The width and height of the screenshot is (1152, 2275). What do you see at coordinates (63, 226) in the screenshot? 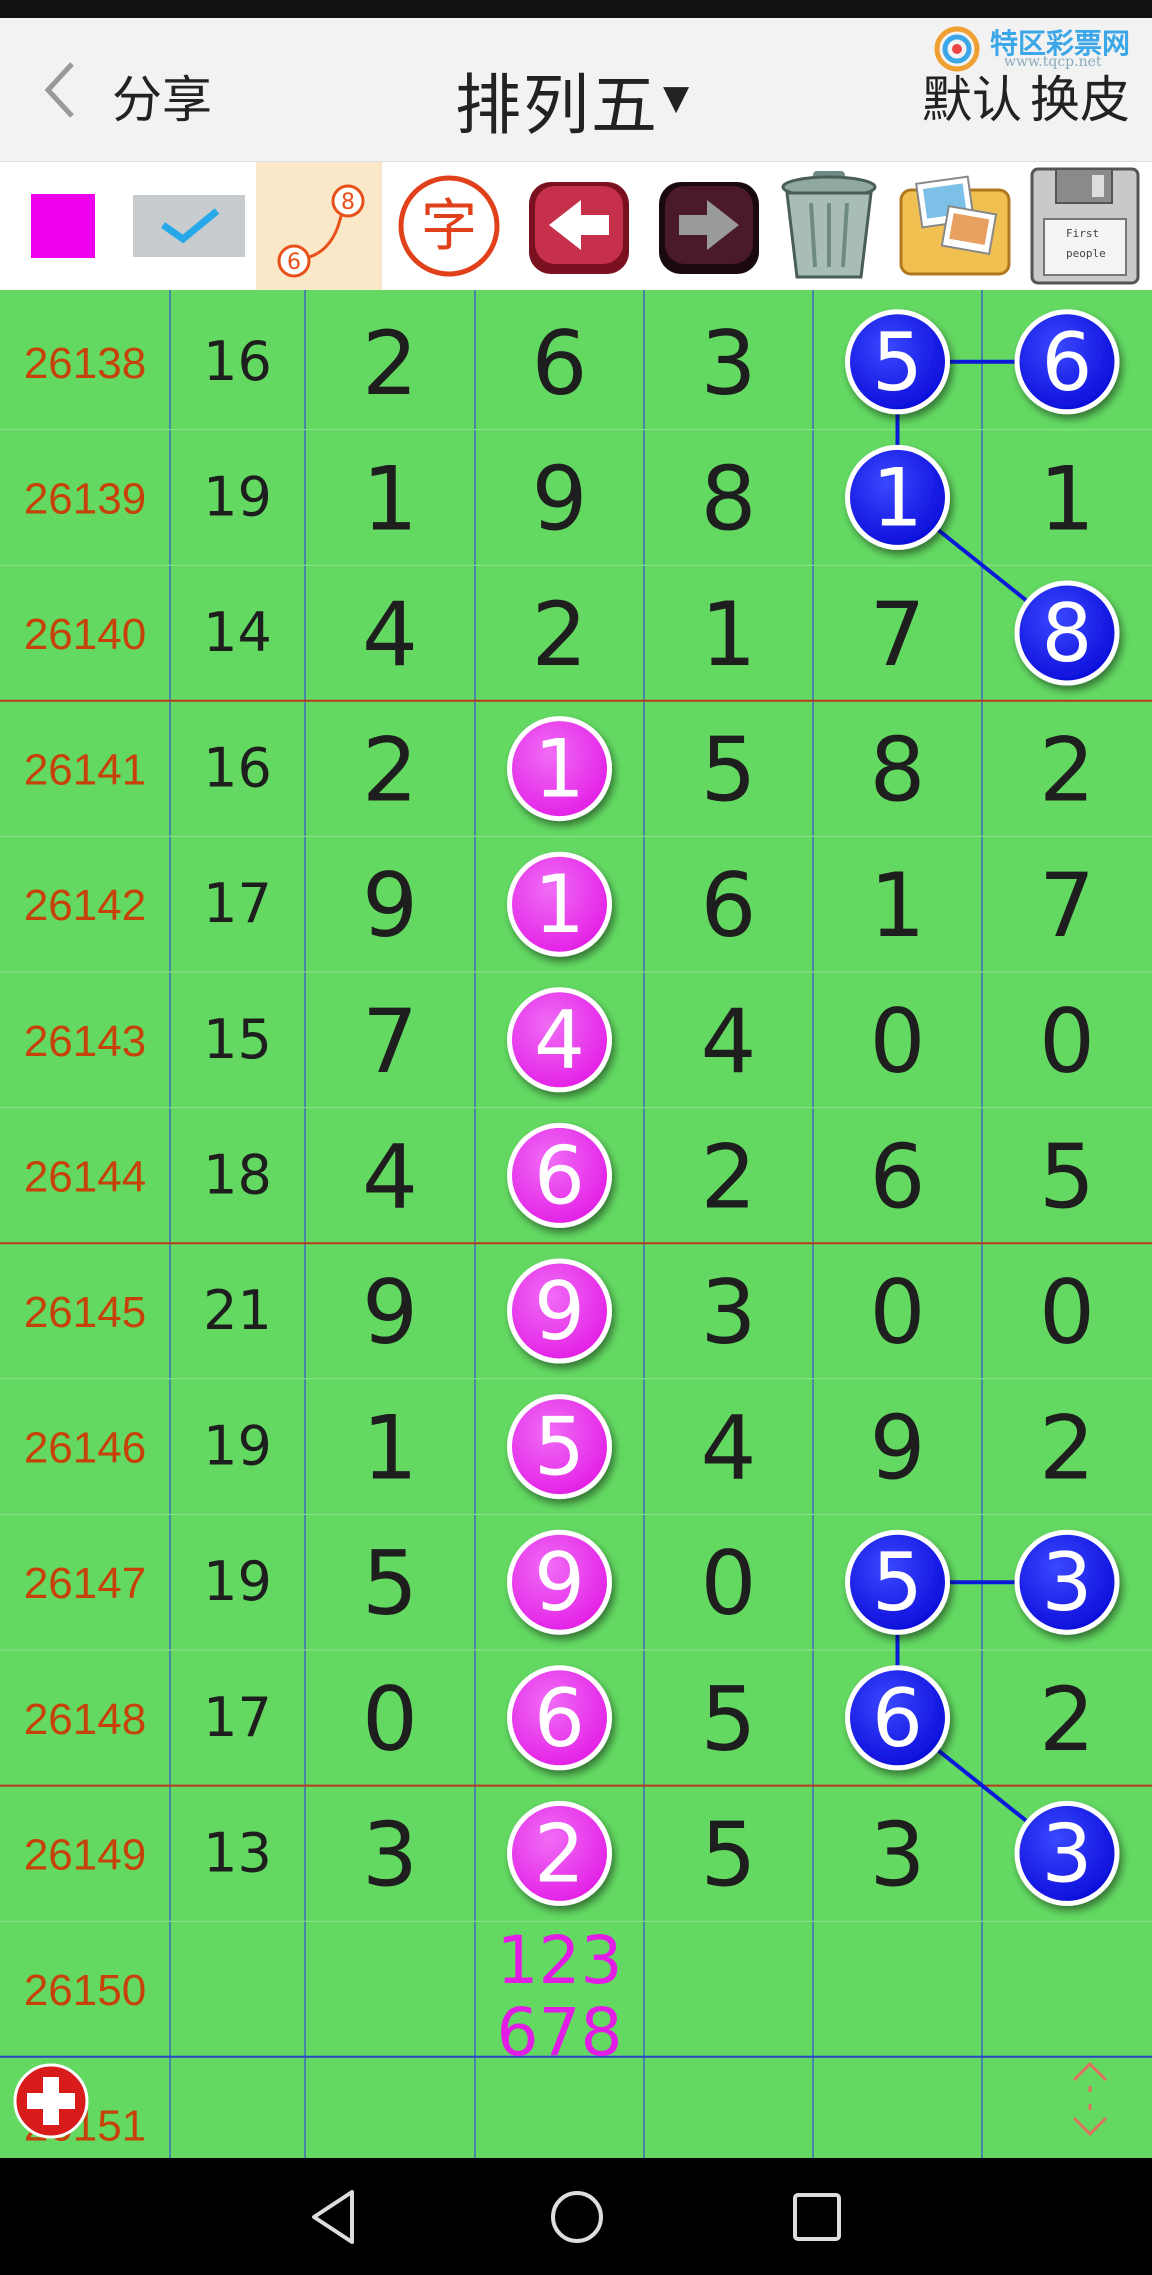
I see `color-swatch-button` at bounding box center [63, 226].